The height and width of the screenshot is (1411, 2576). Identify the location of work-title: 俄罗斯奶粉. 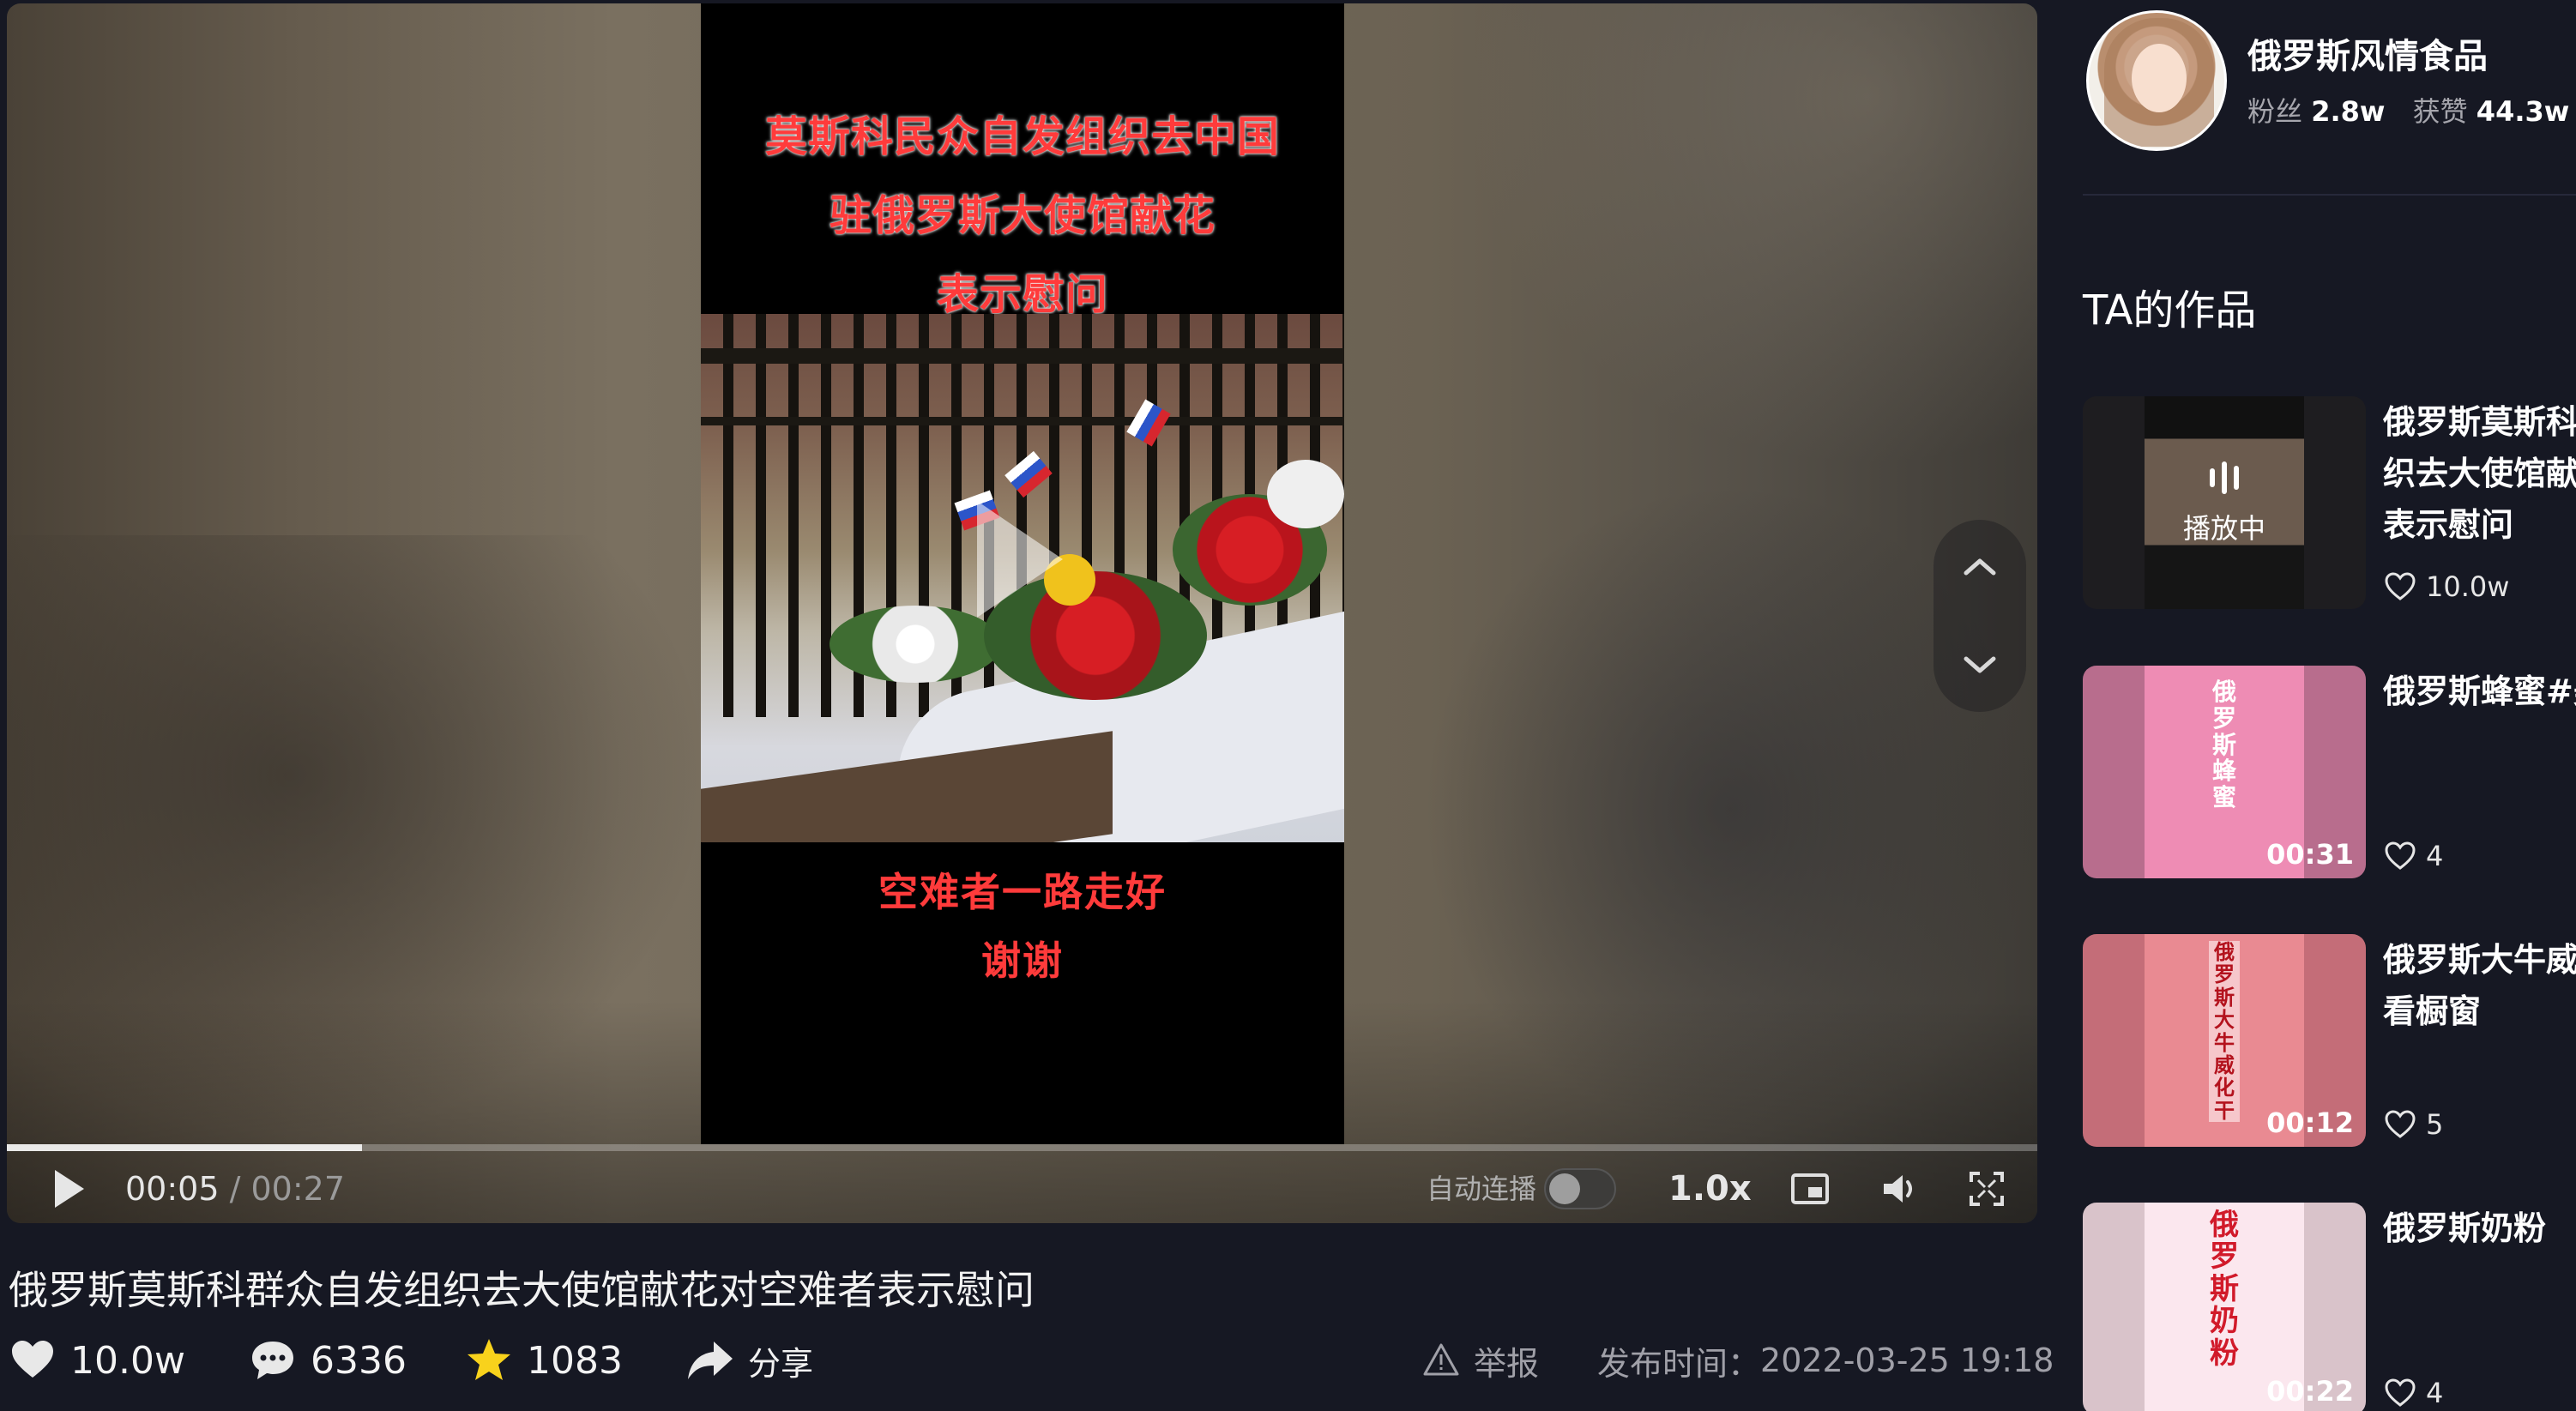
(2479, 1228).